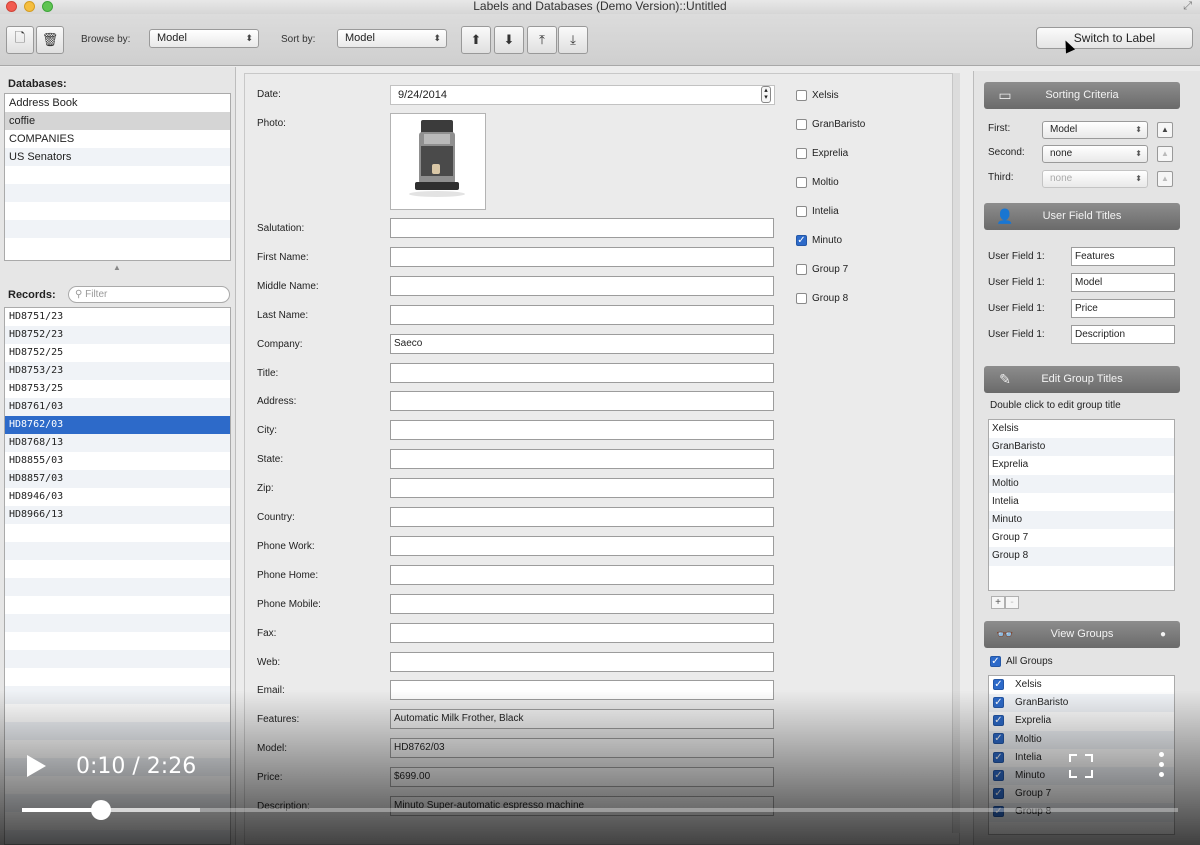 The width and height of the screenshot is (1200, 845). Describe the element at coordinates (1081, 766) in the screenshot. I see `fullscreen-icon` at that location.